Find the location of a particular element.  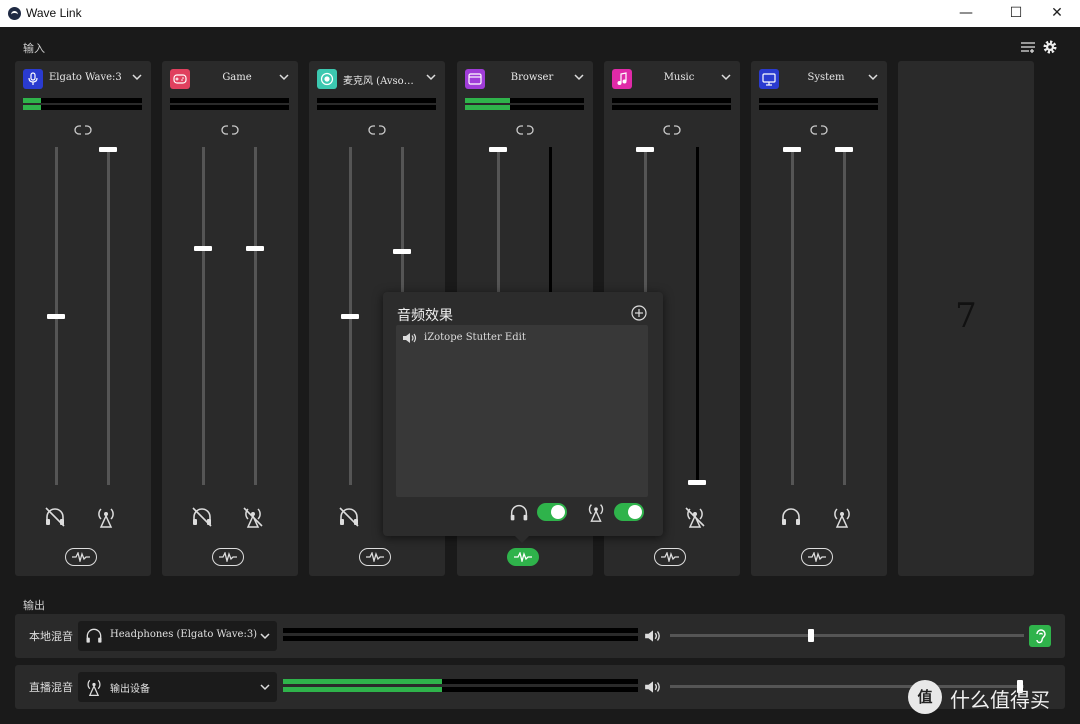

channel-header: Music is located at coordinates (672, 80).